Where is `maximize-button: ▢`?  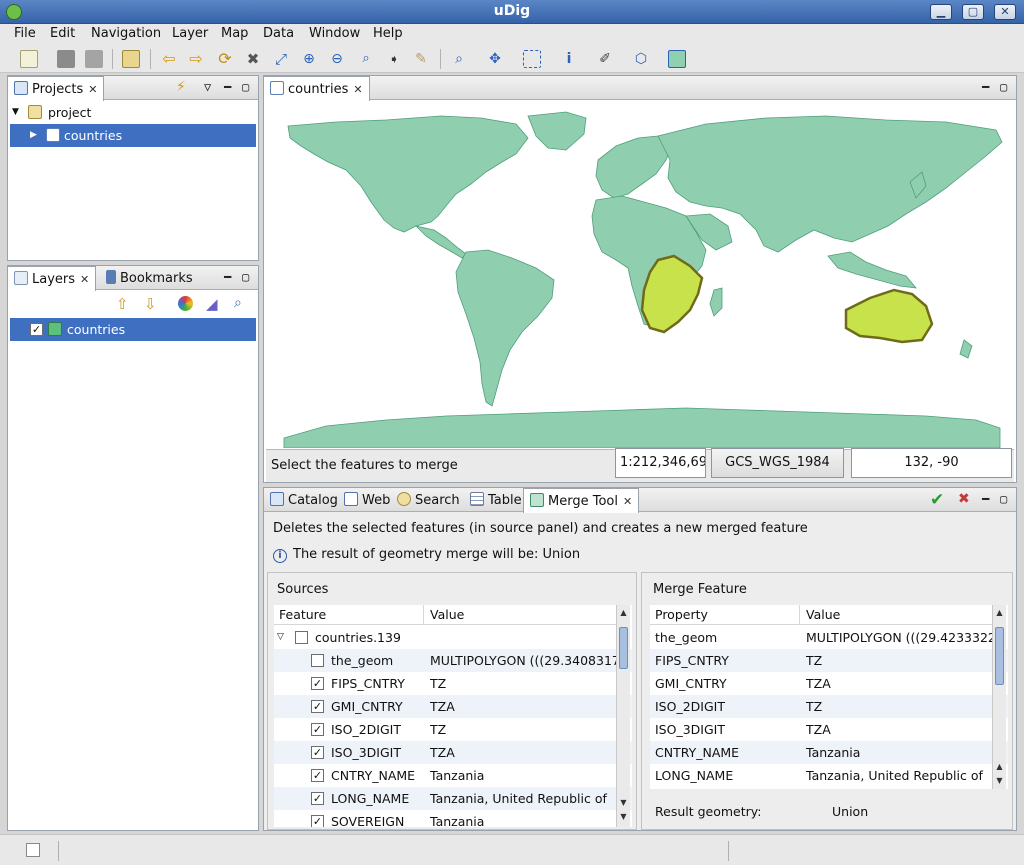
maximize-button: ▢ is located at coordinates (973, 12).